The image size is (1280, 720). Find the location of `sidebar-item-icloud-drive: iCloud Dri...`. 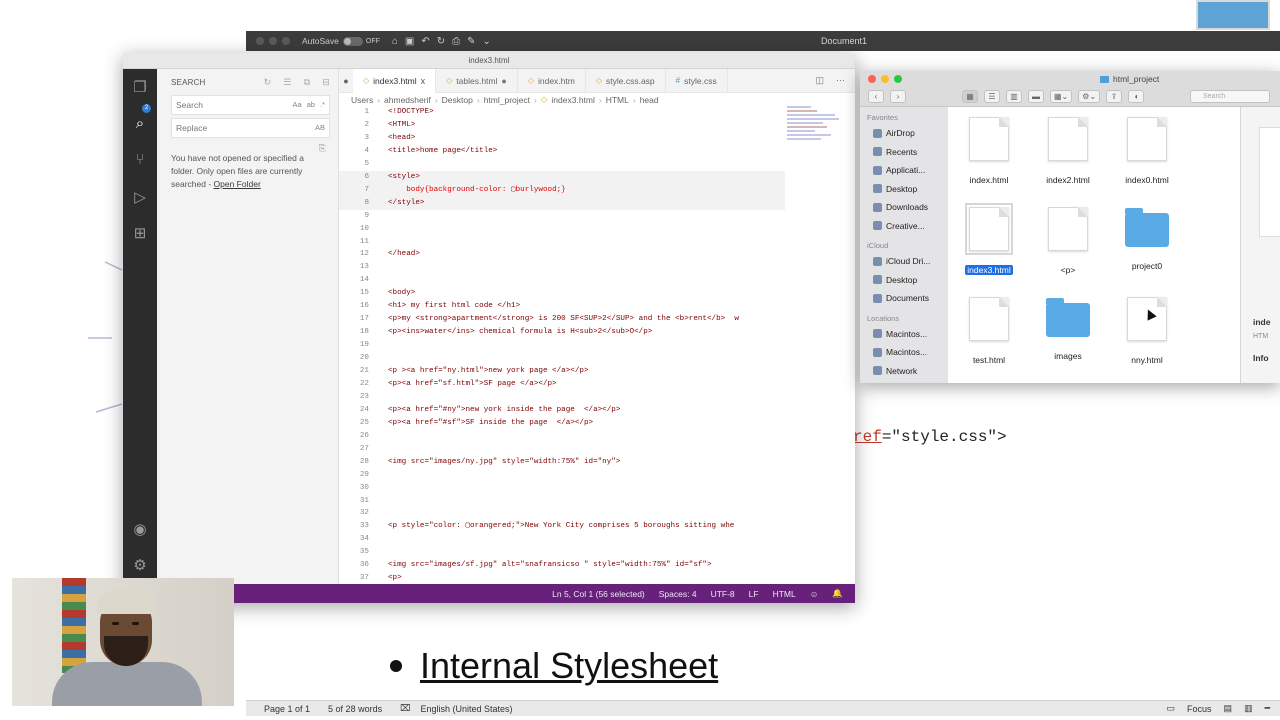

sidebar-item-icloud-drive: iCloud Dri... is located at coordinates (904, 261).